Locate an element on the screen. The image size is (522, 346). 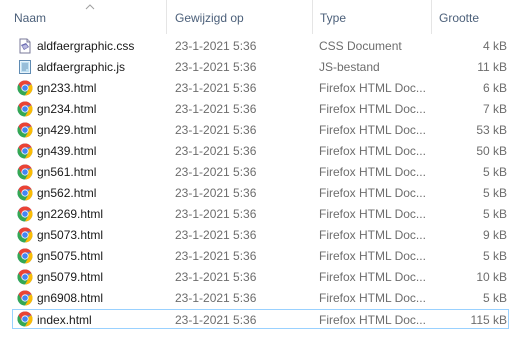
column-header-size: Grootte is located at coordinates (479, 17).